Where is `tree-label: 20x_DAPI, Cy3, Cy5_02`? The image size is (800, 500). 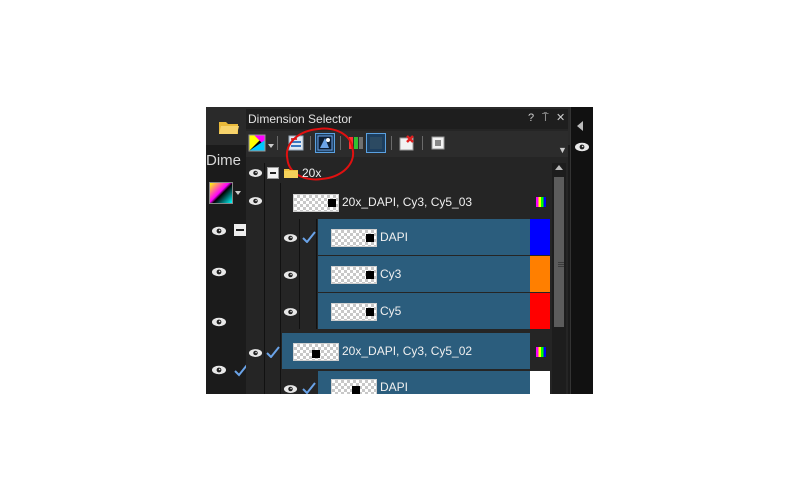
tree-label: 20x_DAPI, Cy3, Cy5_02 is located at coordinates (407, 351).